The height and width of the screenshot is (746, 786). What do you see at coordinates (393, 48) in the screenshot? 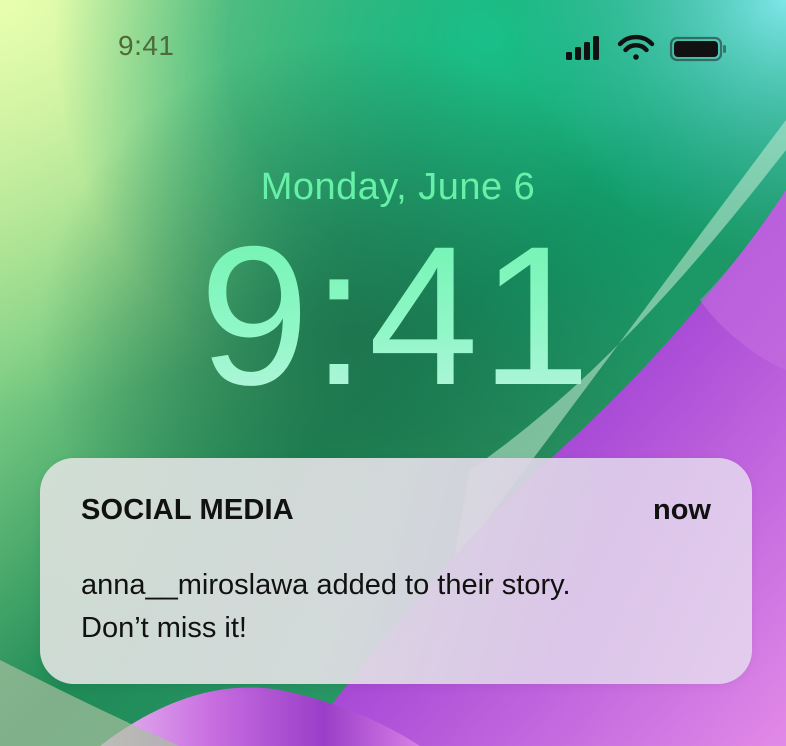
I see `status-bar: 9:41` at bounding box center [393, 48].